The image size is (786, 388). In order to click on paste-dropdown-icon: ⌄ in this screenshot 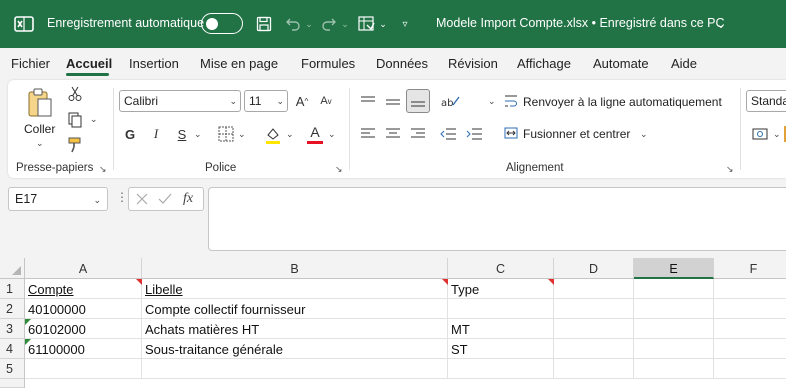, I will do `click(40, 143)`.